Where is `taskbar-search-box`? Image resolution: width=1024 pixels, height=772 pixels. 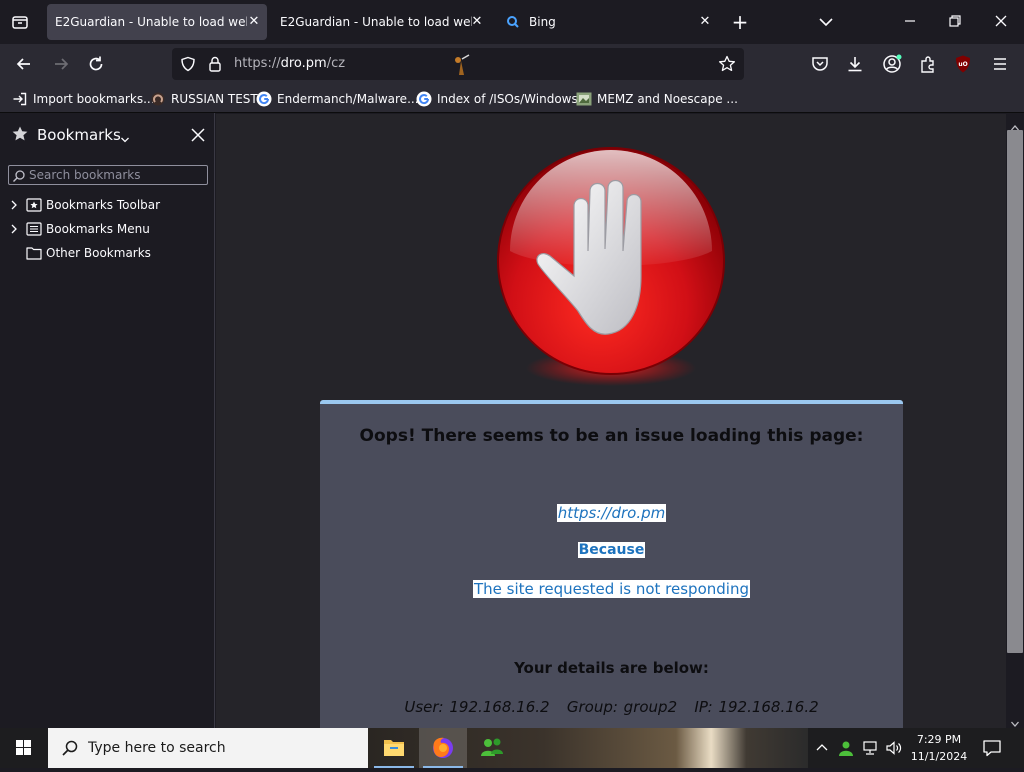
taskbar-search-box is located at coordinates (208, 748).